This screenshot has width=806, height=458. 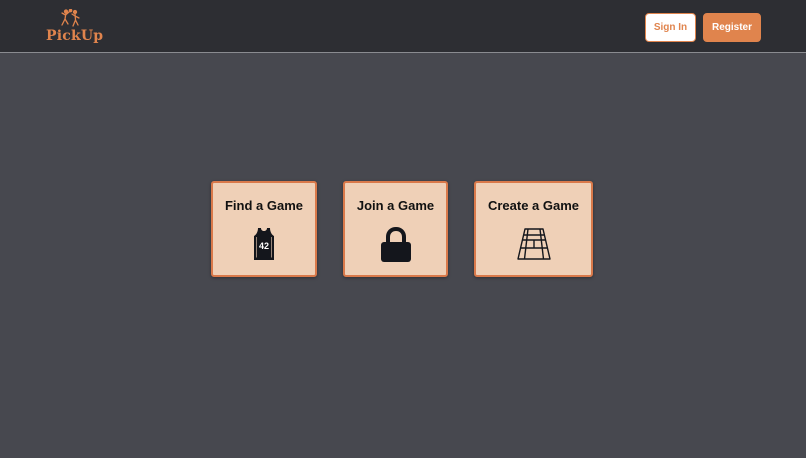 I want to click on court-icon, so click(x=533, y=244).